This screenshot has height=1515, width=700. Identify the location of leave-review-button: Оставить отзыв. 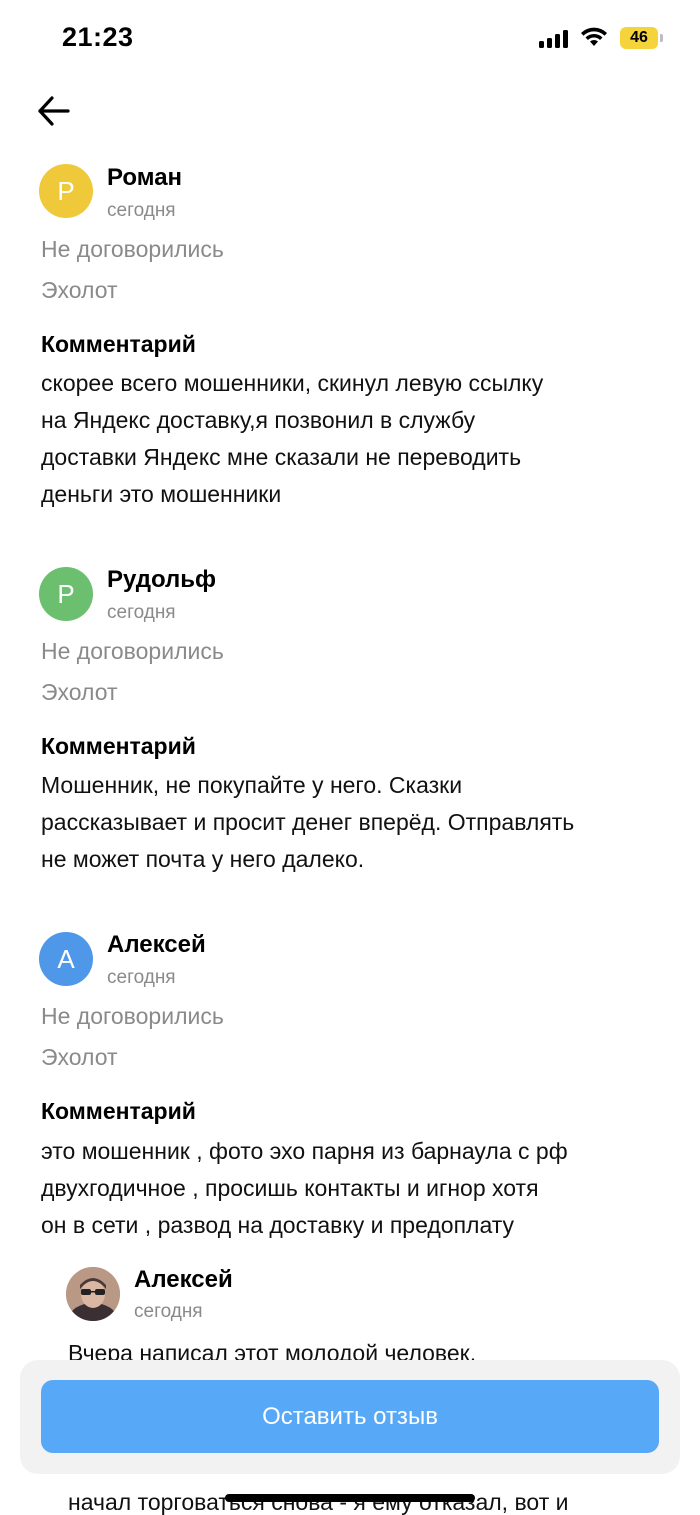
(350, 1416).